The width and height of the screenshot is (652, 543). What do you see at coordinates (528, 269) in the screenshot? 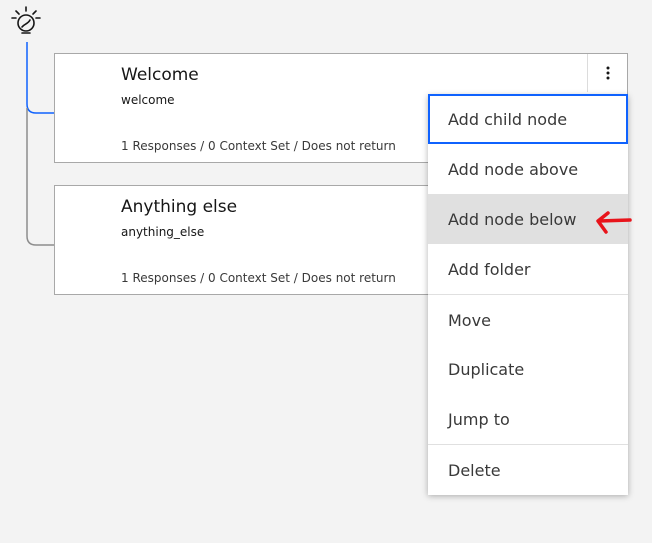
I see `menu-item-add-folder: Add folder` at bounding box center [528, 269].